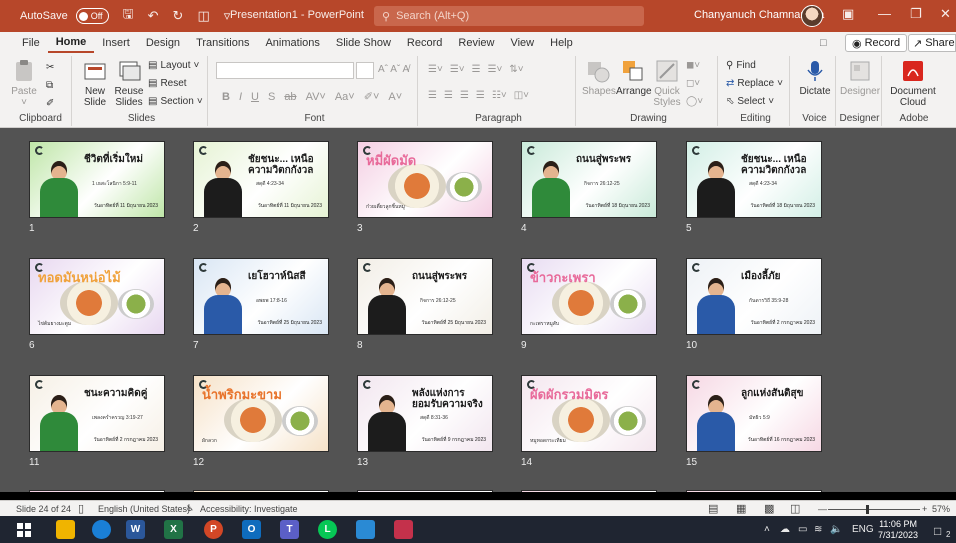  What do you see at coordinates (499, 95) in the screenshot?
I see `columns-icon: ☷˅` at bounding box center [499, 95].